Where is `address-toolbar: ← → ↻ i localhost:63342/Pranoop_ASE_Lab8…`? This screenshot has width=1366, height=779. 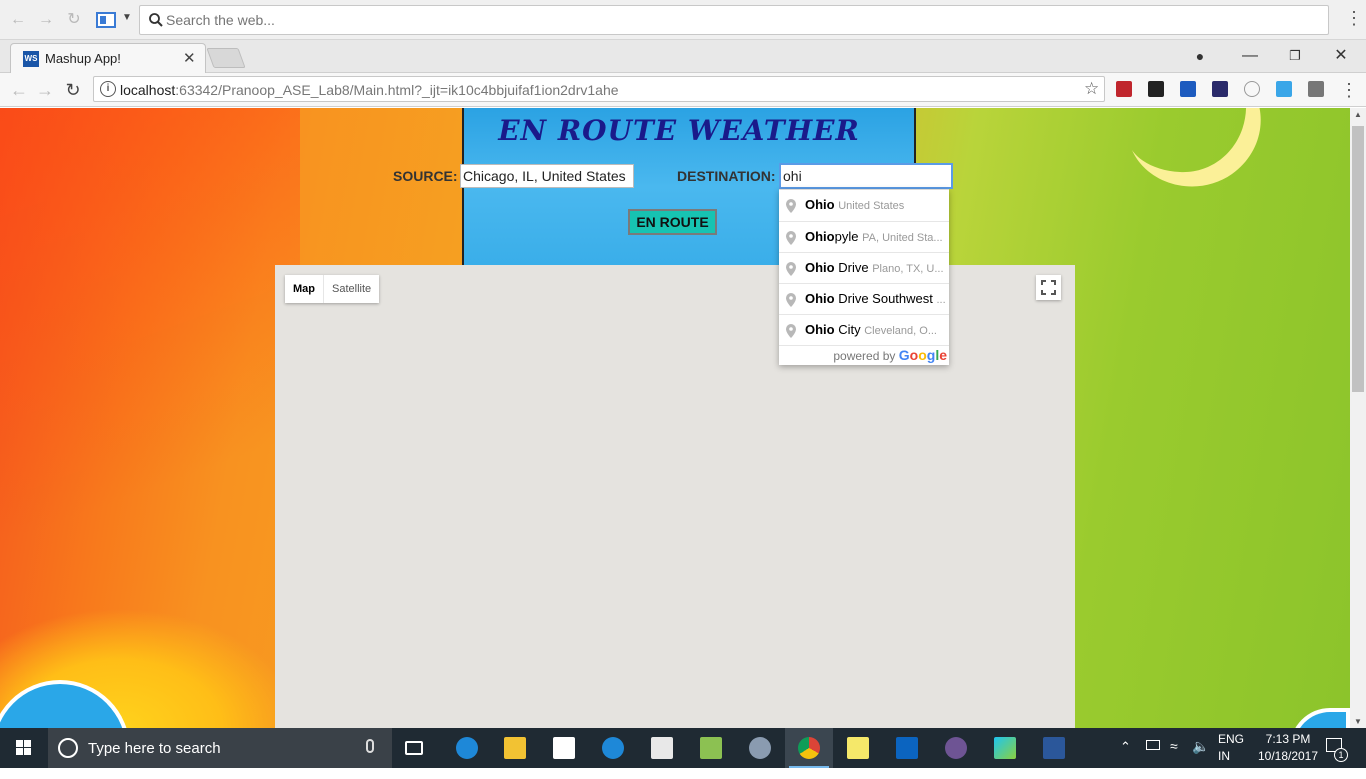
address-toolbar: ← → ↻ i localhost:63342/Pranoop_ASE_Lab8… is located at coordinates (683, 90).